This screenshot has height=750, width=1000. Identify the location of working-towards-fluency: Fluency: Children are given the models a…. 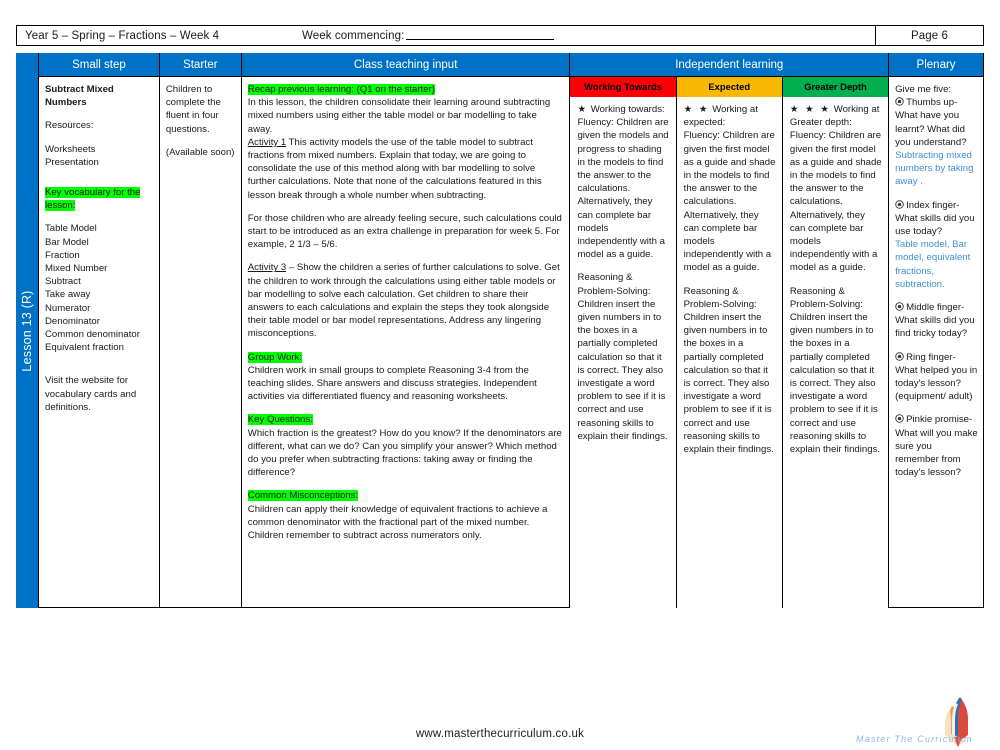
(623, 189).